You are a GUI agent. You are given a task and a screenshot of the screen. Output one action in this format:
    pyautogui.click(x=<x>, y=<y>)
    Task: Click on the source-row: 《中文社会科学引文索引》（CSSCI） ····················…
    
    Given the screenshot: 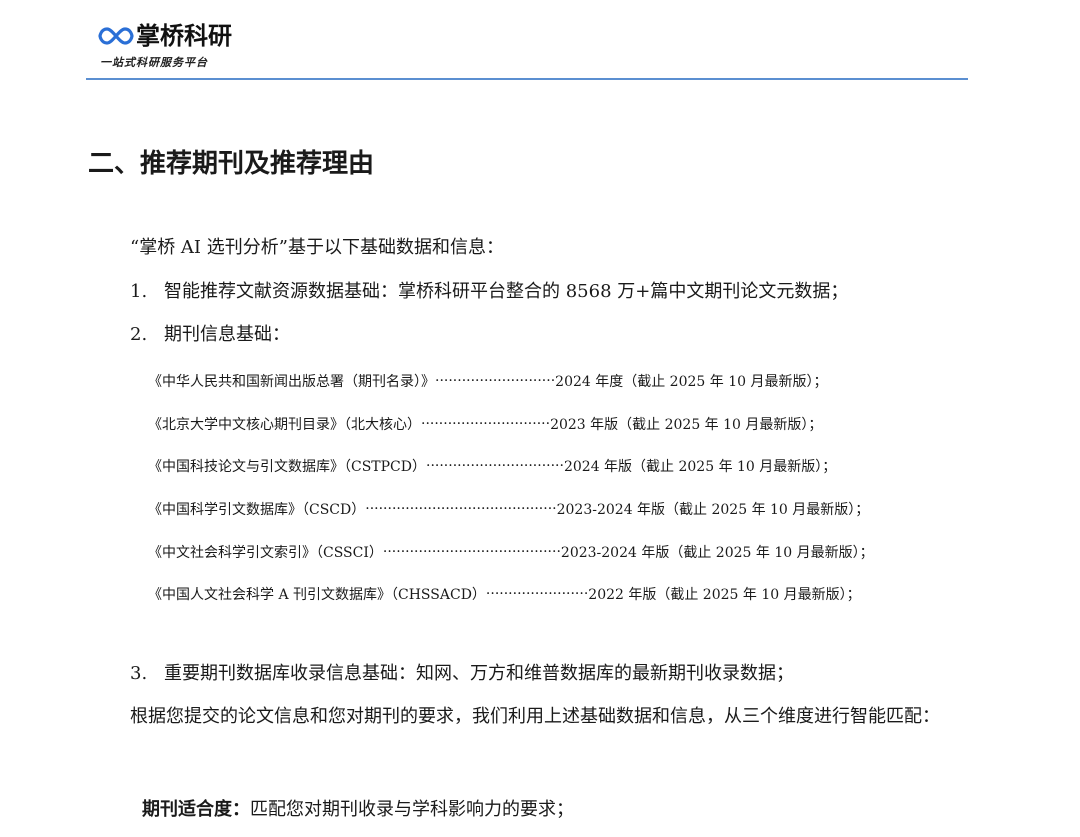 What is the action you would take?
    pyautogui.click(x=563, y=551)
    